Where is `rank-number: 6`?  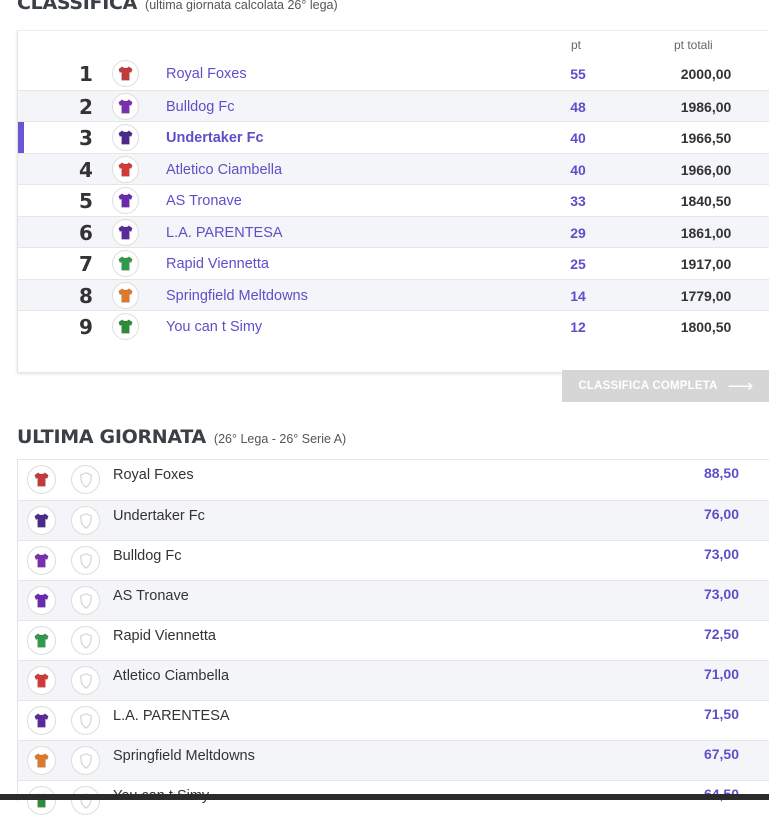 rank-number: 6 is located at coordinates (86, 232).